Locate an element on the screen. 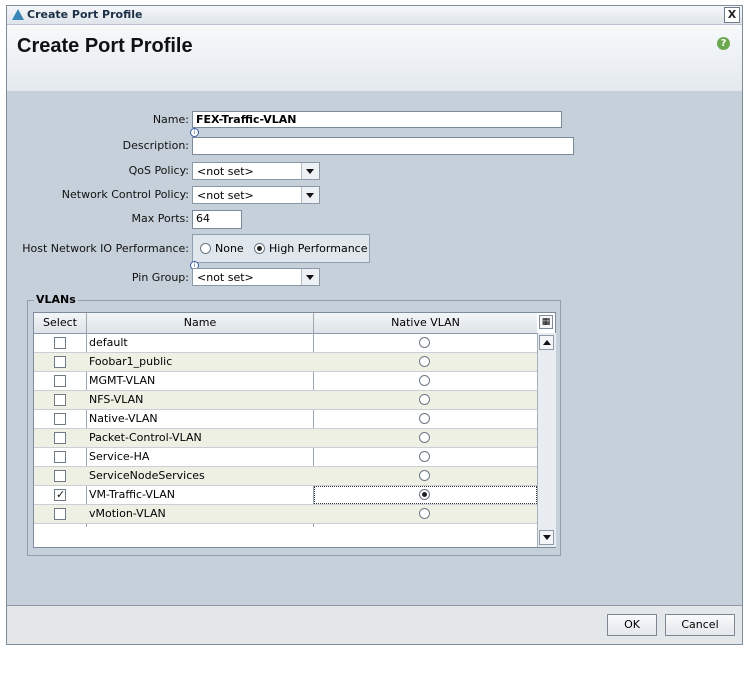 This screenshot has width=748, height=687. app-icon is located at coordinates (18, 14).